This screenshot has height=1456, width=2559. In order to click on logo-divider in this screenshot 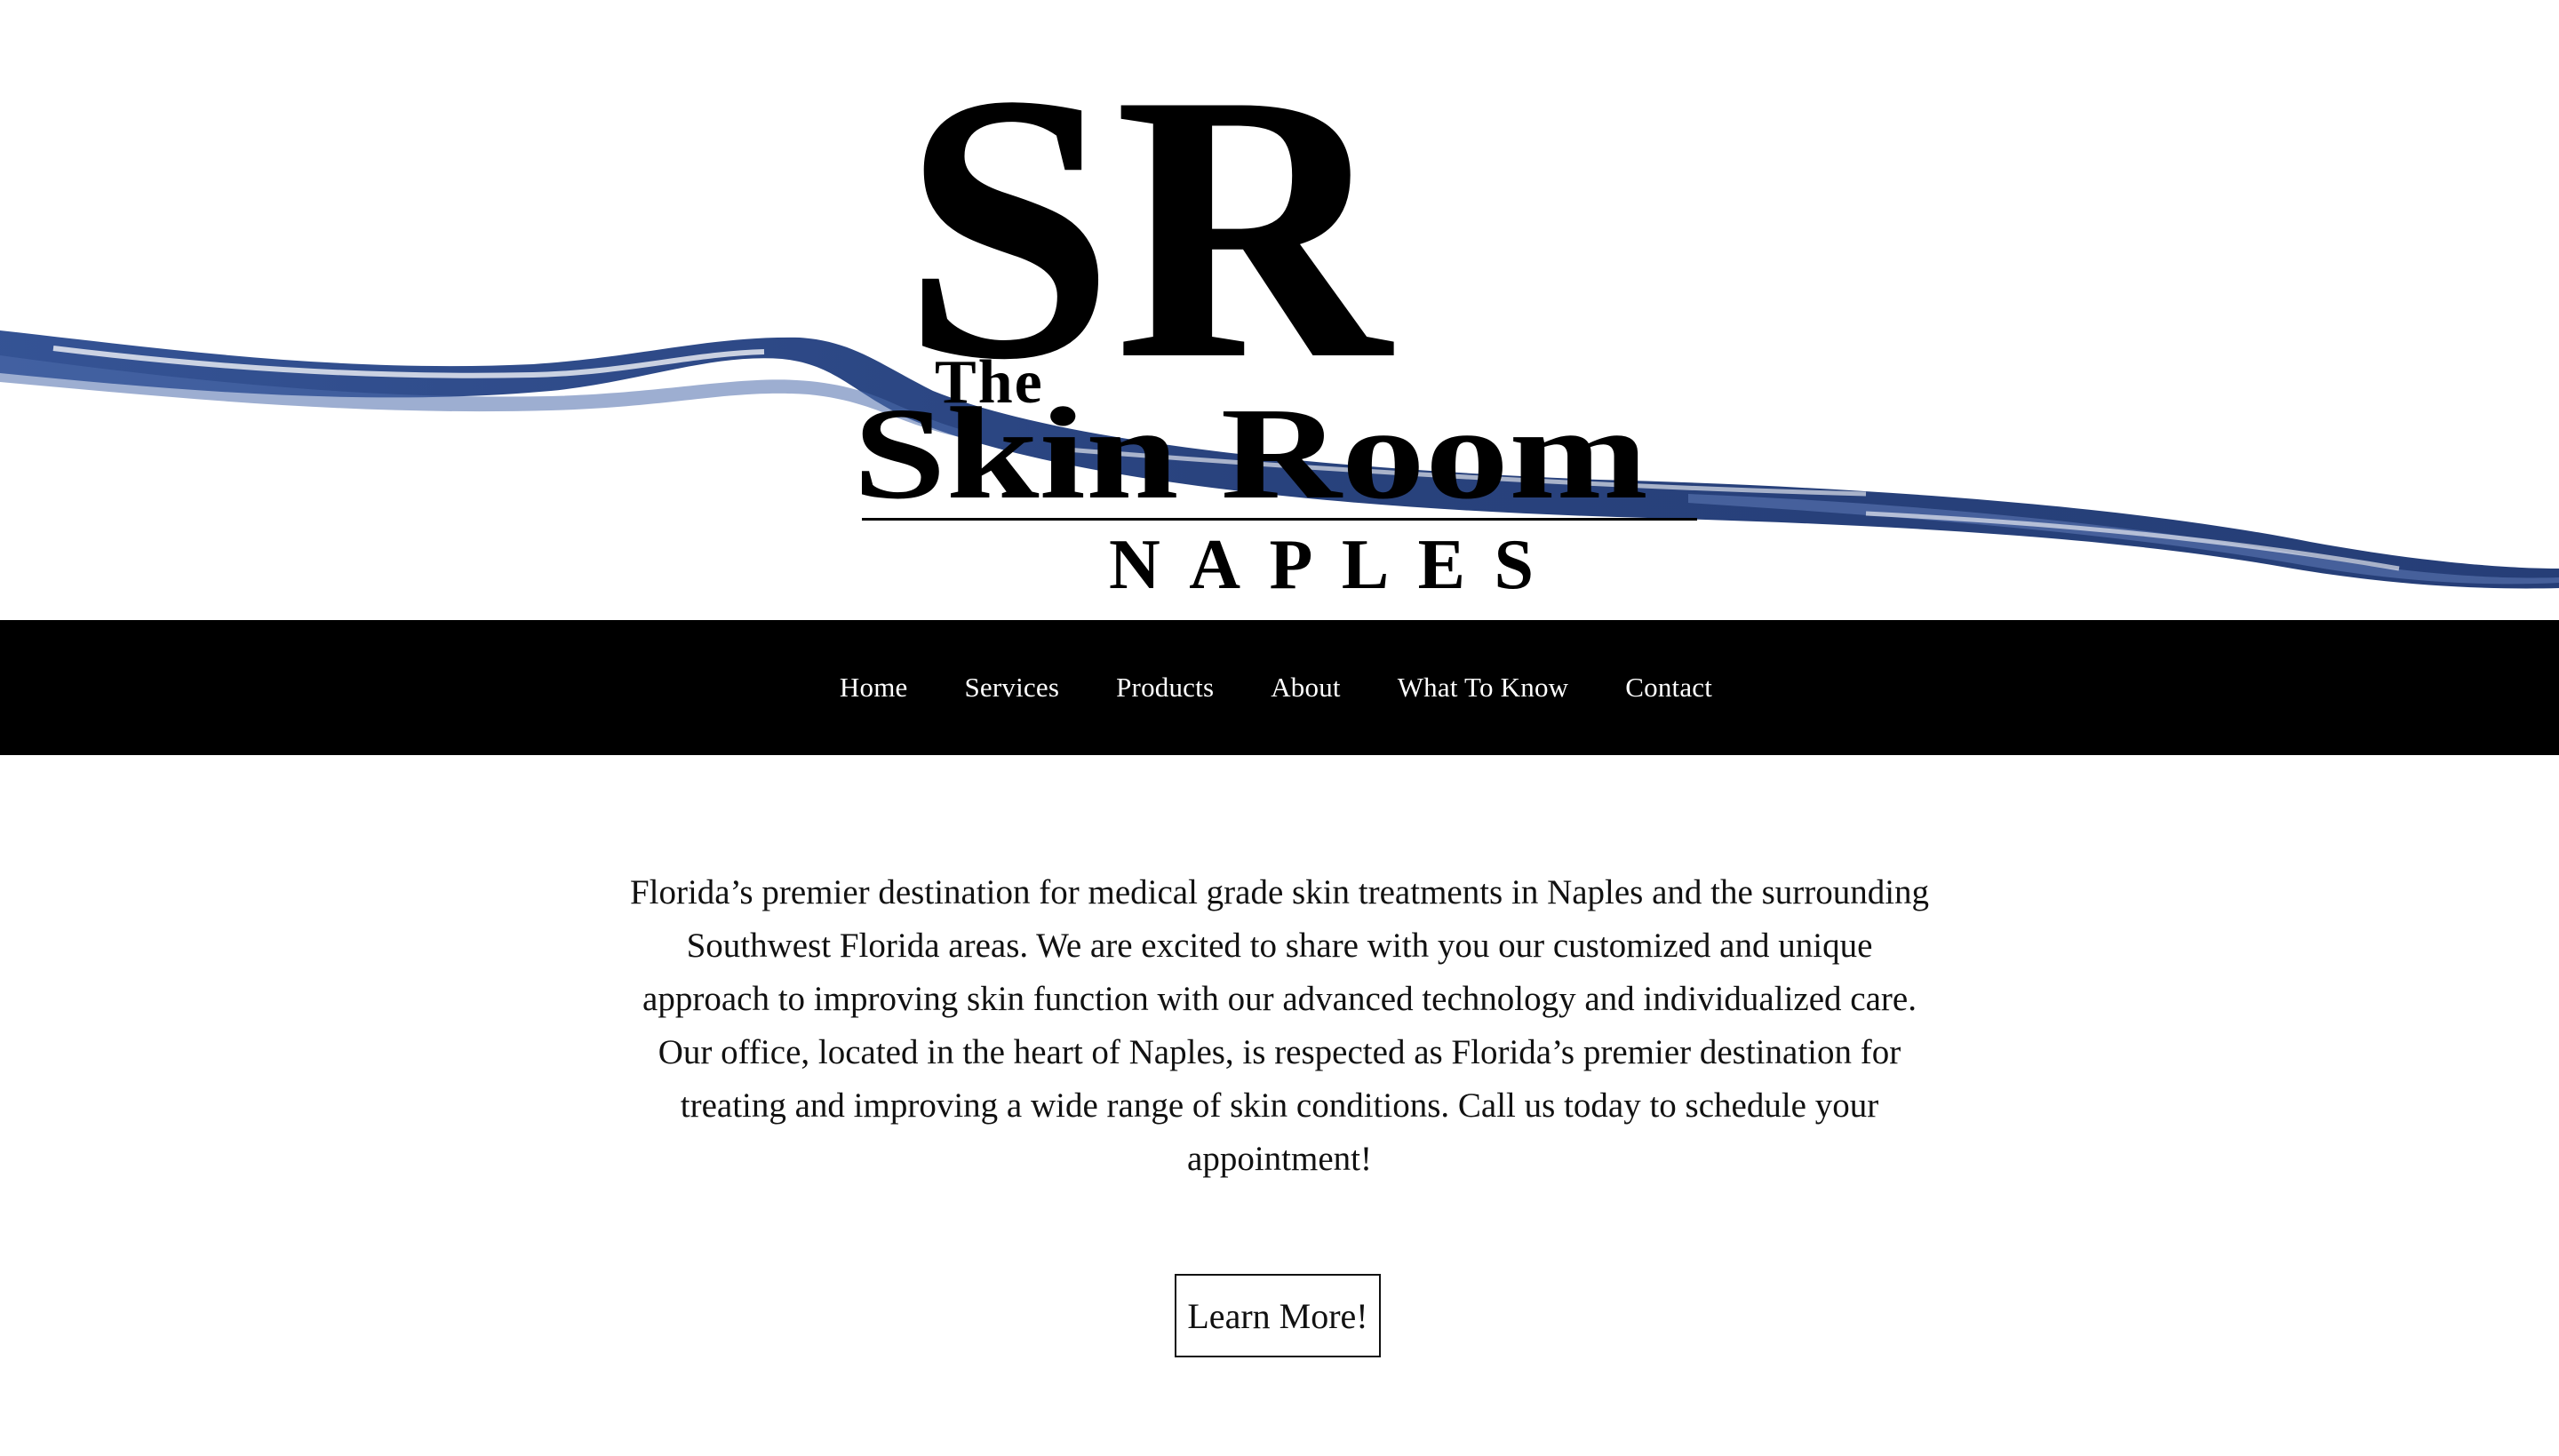, I will do `click(1279, 519)`.